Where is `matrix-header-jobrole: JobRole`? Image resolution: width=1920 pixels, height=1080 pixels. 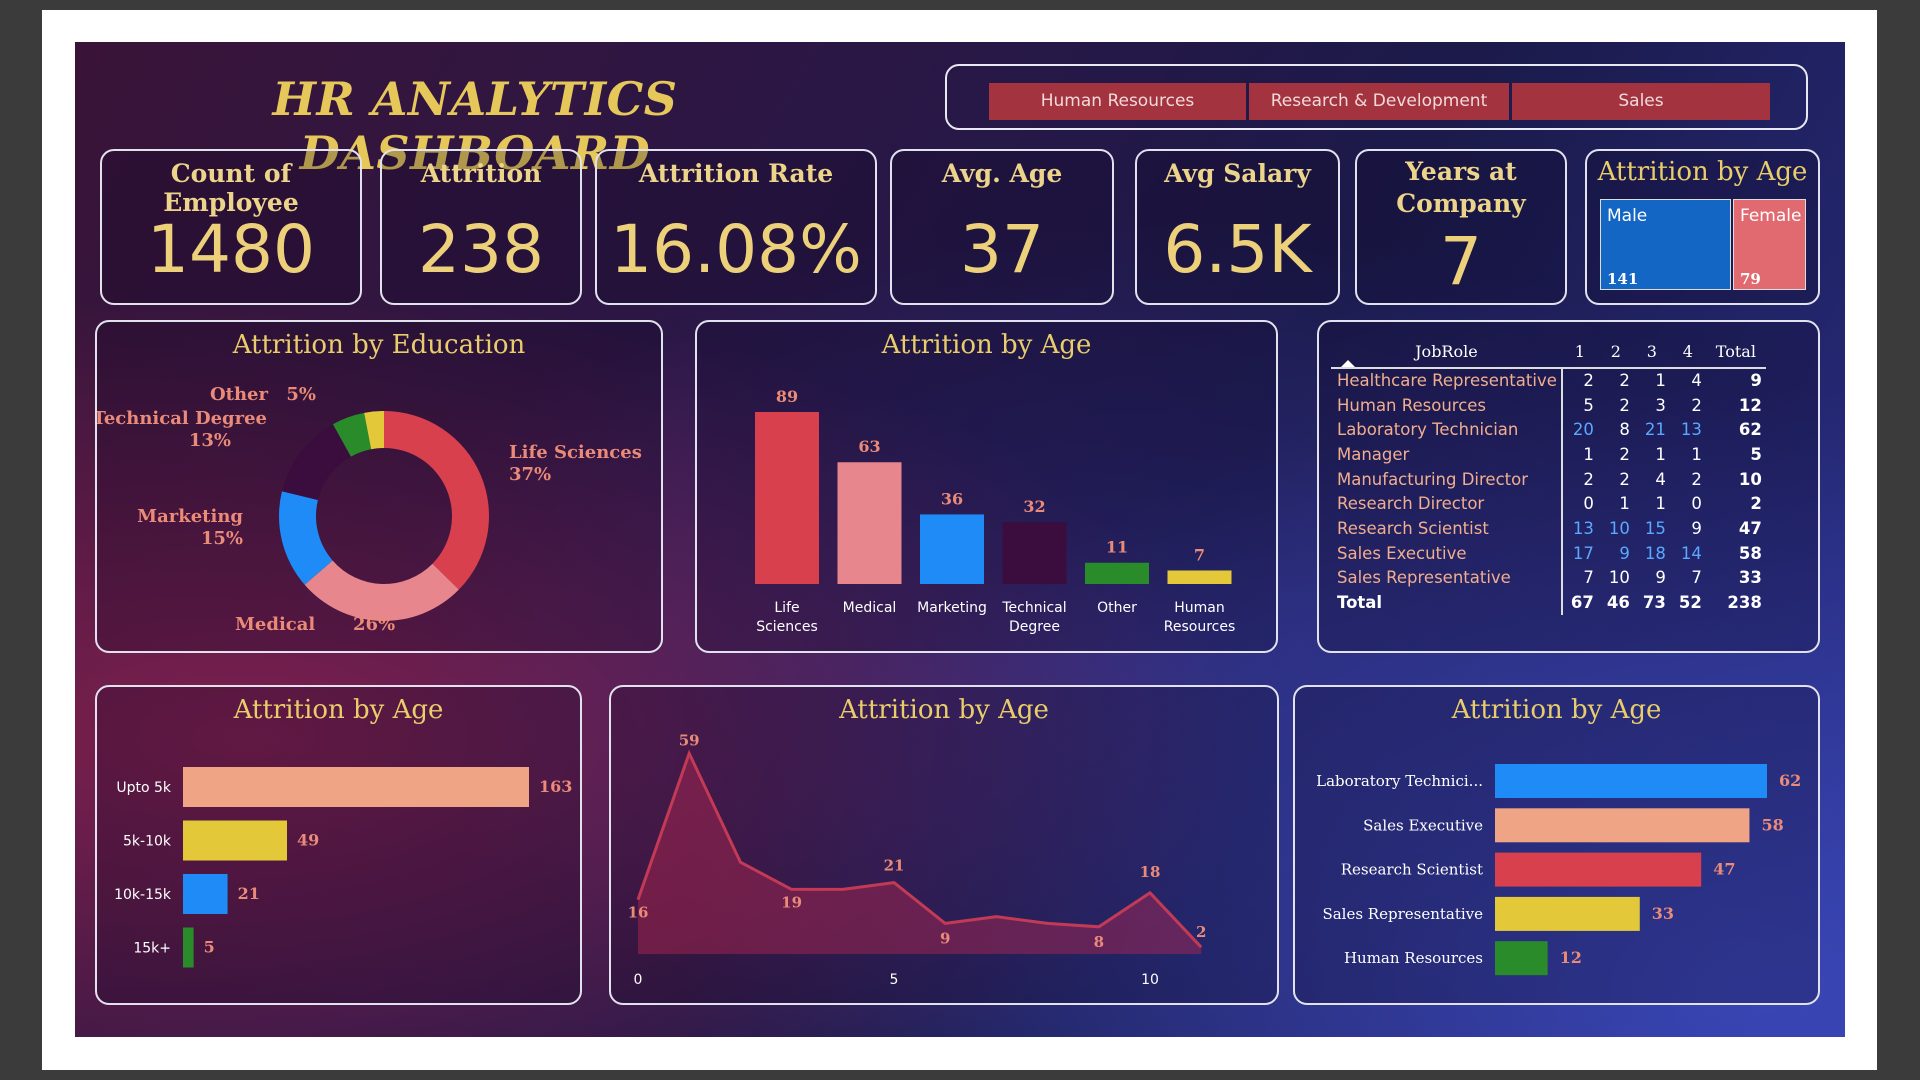 matrix-header-jobrole: JobRole is located at coordinates (1446, 352).